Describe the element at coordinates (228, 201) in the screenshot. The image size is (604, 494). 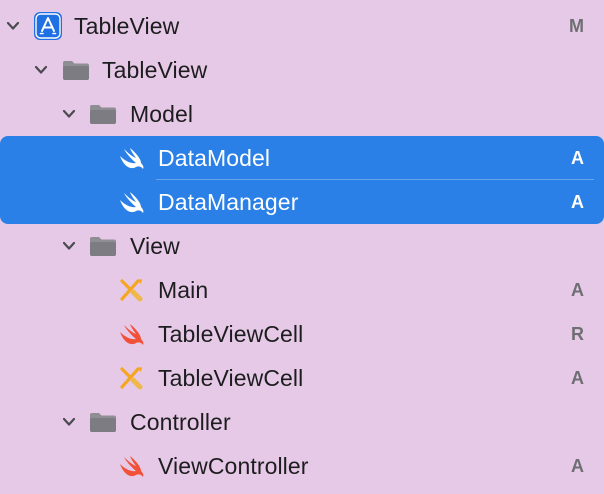
I see `navigator-row-label: DataManager` at that location.